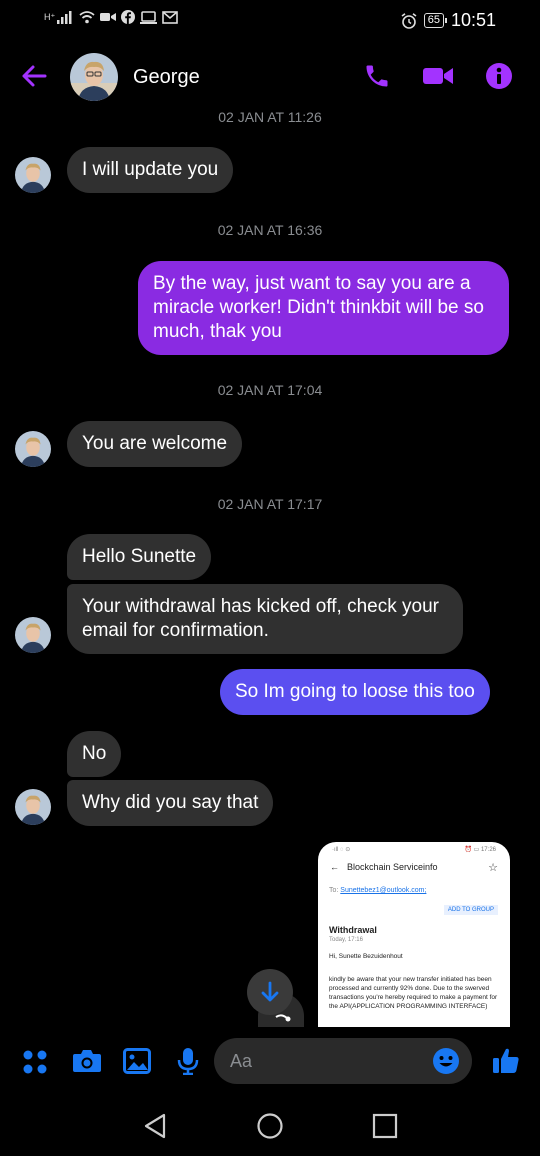  I want to click on nav-back-button, so click(155, 1128).